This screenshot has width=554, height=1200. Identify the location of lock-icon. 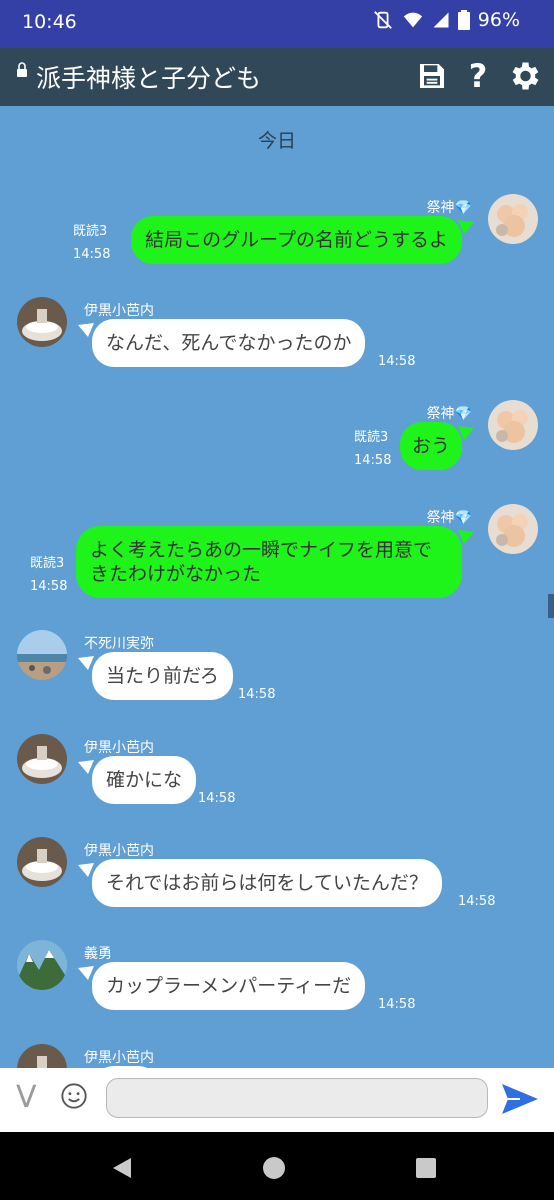
(22, 69).